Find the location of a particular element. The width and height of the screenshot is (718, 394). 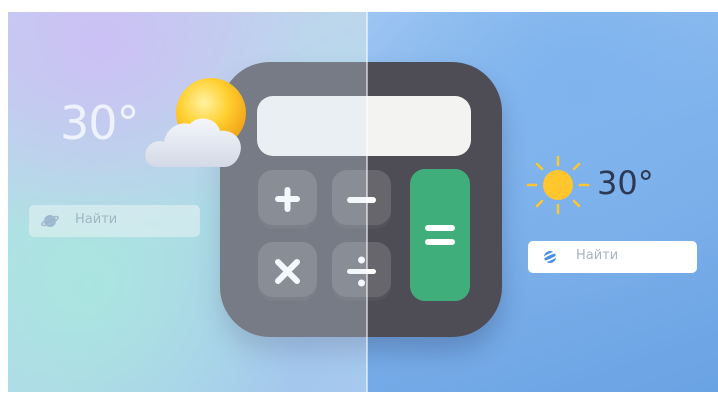

temperature-right: 30° is located at coordinates (625, 183).